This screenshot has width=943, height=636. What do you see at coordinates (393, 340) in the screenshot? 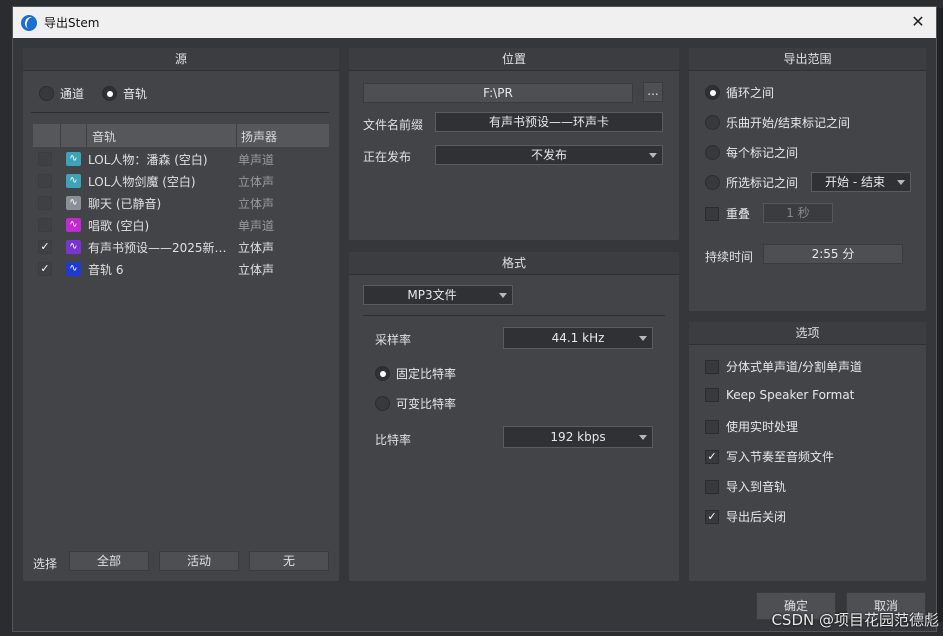
I see `samplerate-label: 采样率` at bounding box center [393, 340].